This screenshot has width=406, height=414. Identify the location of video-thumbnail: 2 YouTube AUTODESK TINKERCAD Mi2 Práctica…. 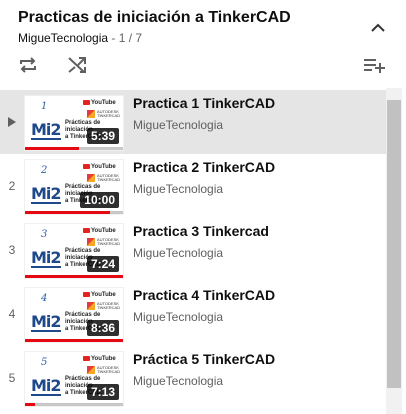
(74, 187).